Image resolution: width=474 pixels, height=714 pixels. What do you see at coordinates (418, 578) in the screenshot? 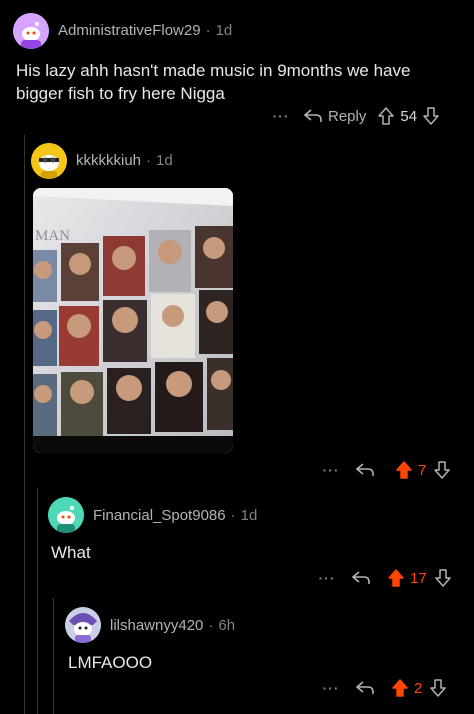
I see `vote-count: 17` at bounding box center [418, 578].